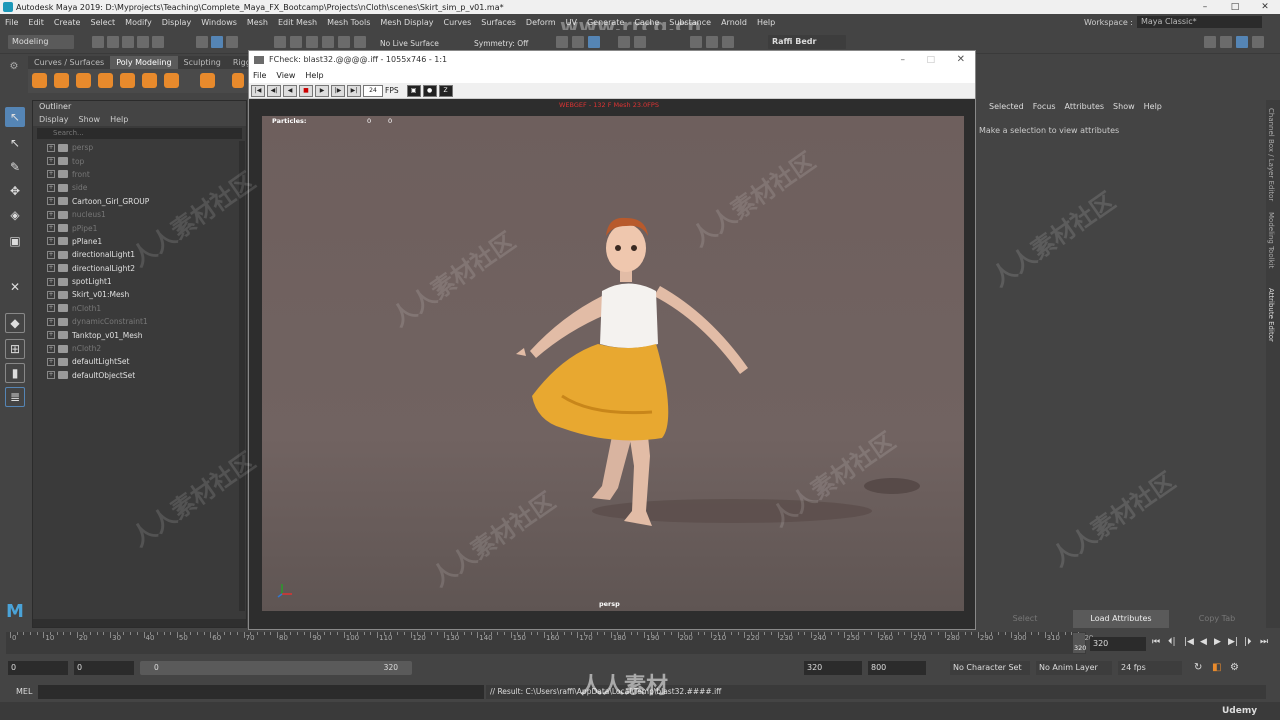  I want to click on outliner-item: + Tanktop_v01_Mesh, so click(139, 334).